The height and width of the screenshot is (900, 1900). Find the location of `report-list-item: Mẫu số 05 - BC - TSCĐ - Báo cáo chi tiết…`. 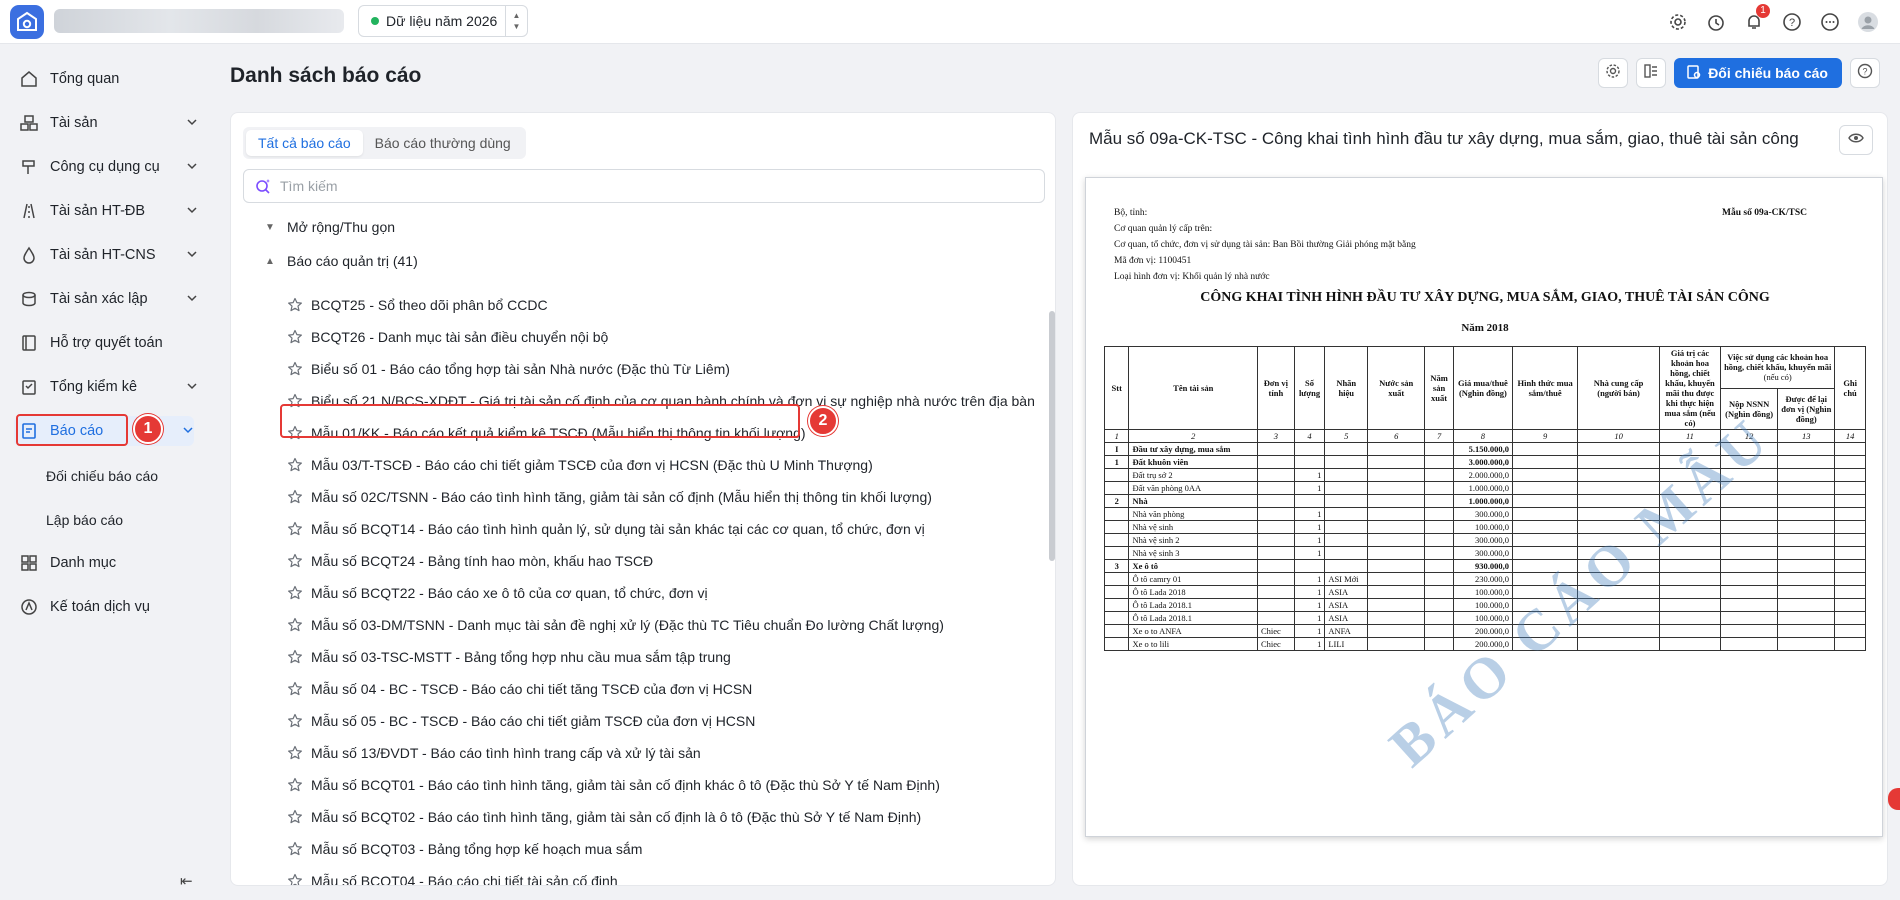

report-list-item: Mẫu số 05 - BC - TSCĐ - Báo cáo chi tiết… is located at coordinates (521, 721).